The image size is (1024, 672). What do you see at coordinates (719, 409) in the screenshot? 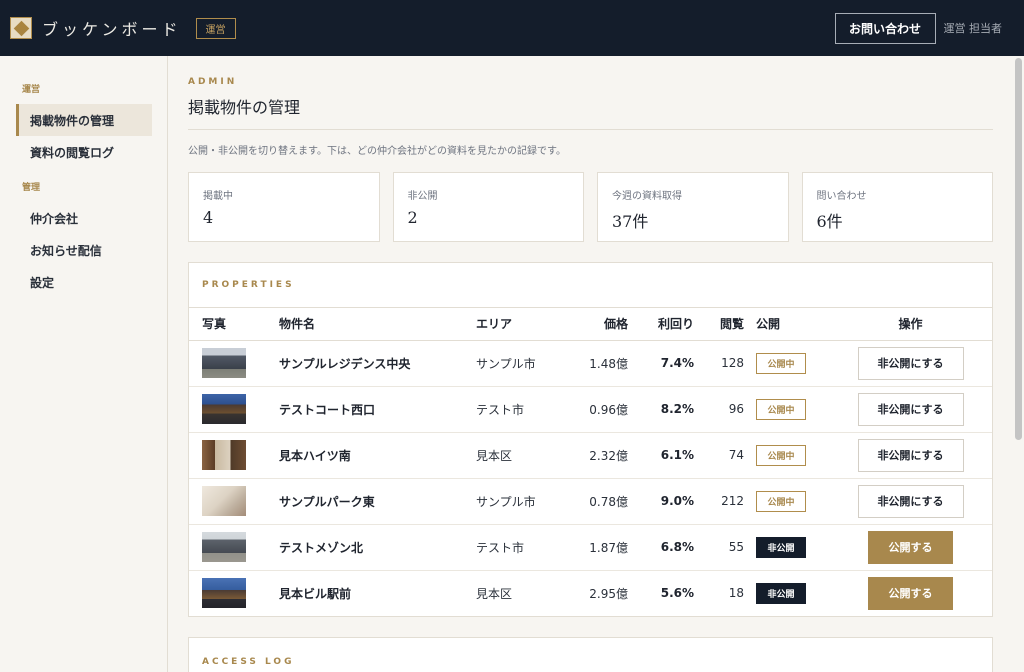
I see `property-views: 96` at bounding box center [719, 409].